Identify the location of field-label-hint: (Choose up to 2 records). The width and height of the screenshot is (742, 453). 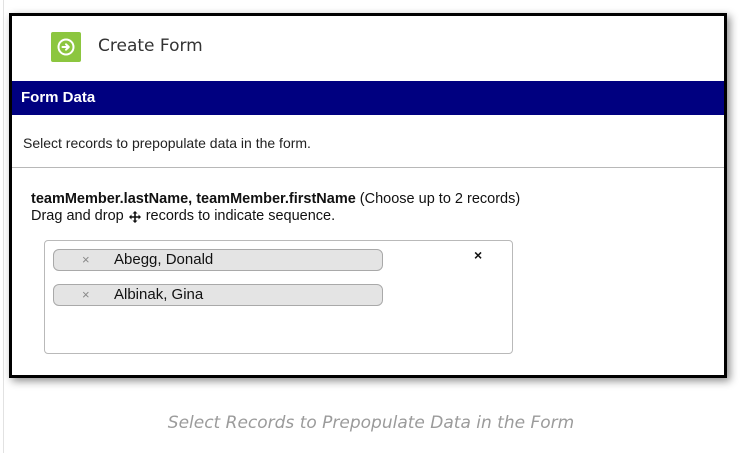
(438, 199).